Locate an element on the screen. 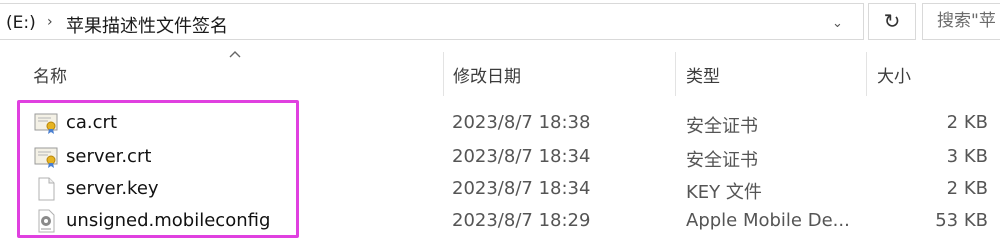 The image size is (1000, 243). chevron-down-icon: ⌄ is located at coordinates (837, 23).